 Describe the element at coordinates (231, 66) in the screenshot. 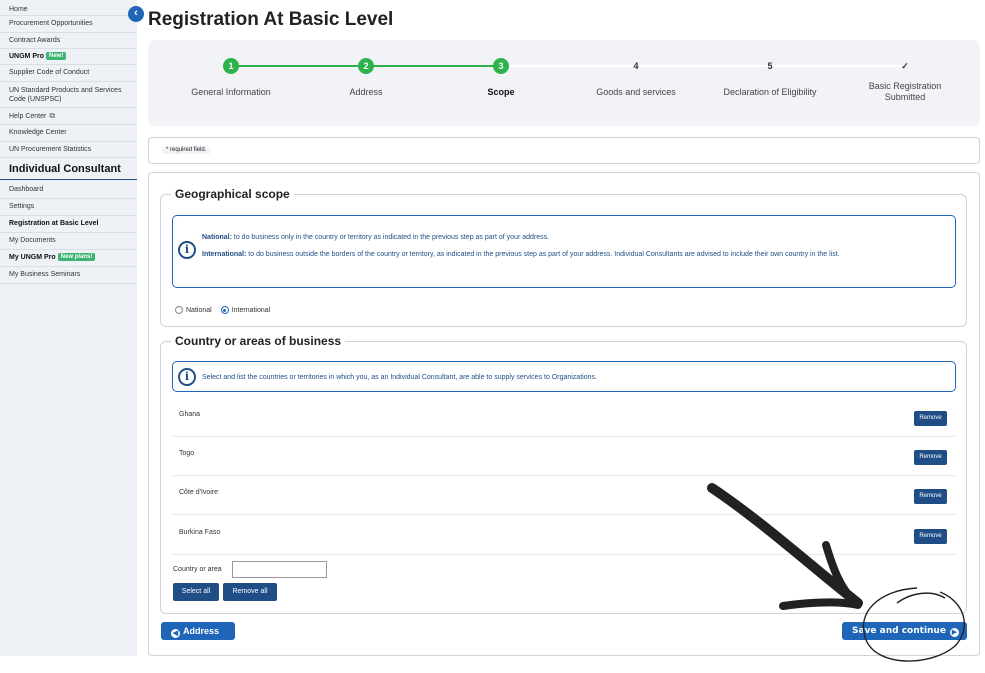

I see `step-marker: 1` at that location.